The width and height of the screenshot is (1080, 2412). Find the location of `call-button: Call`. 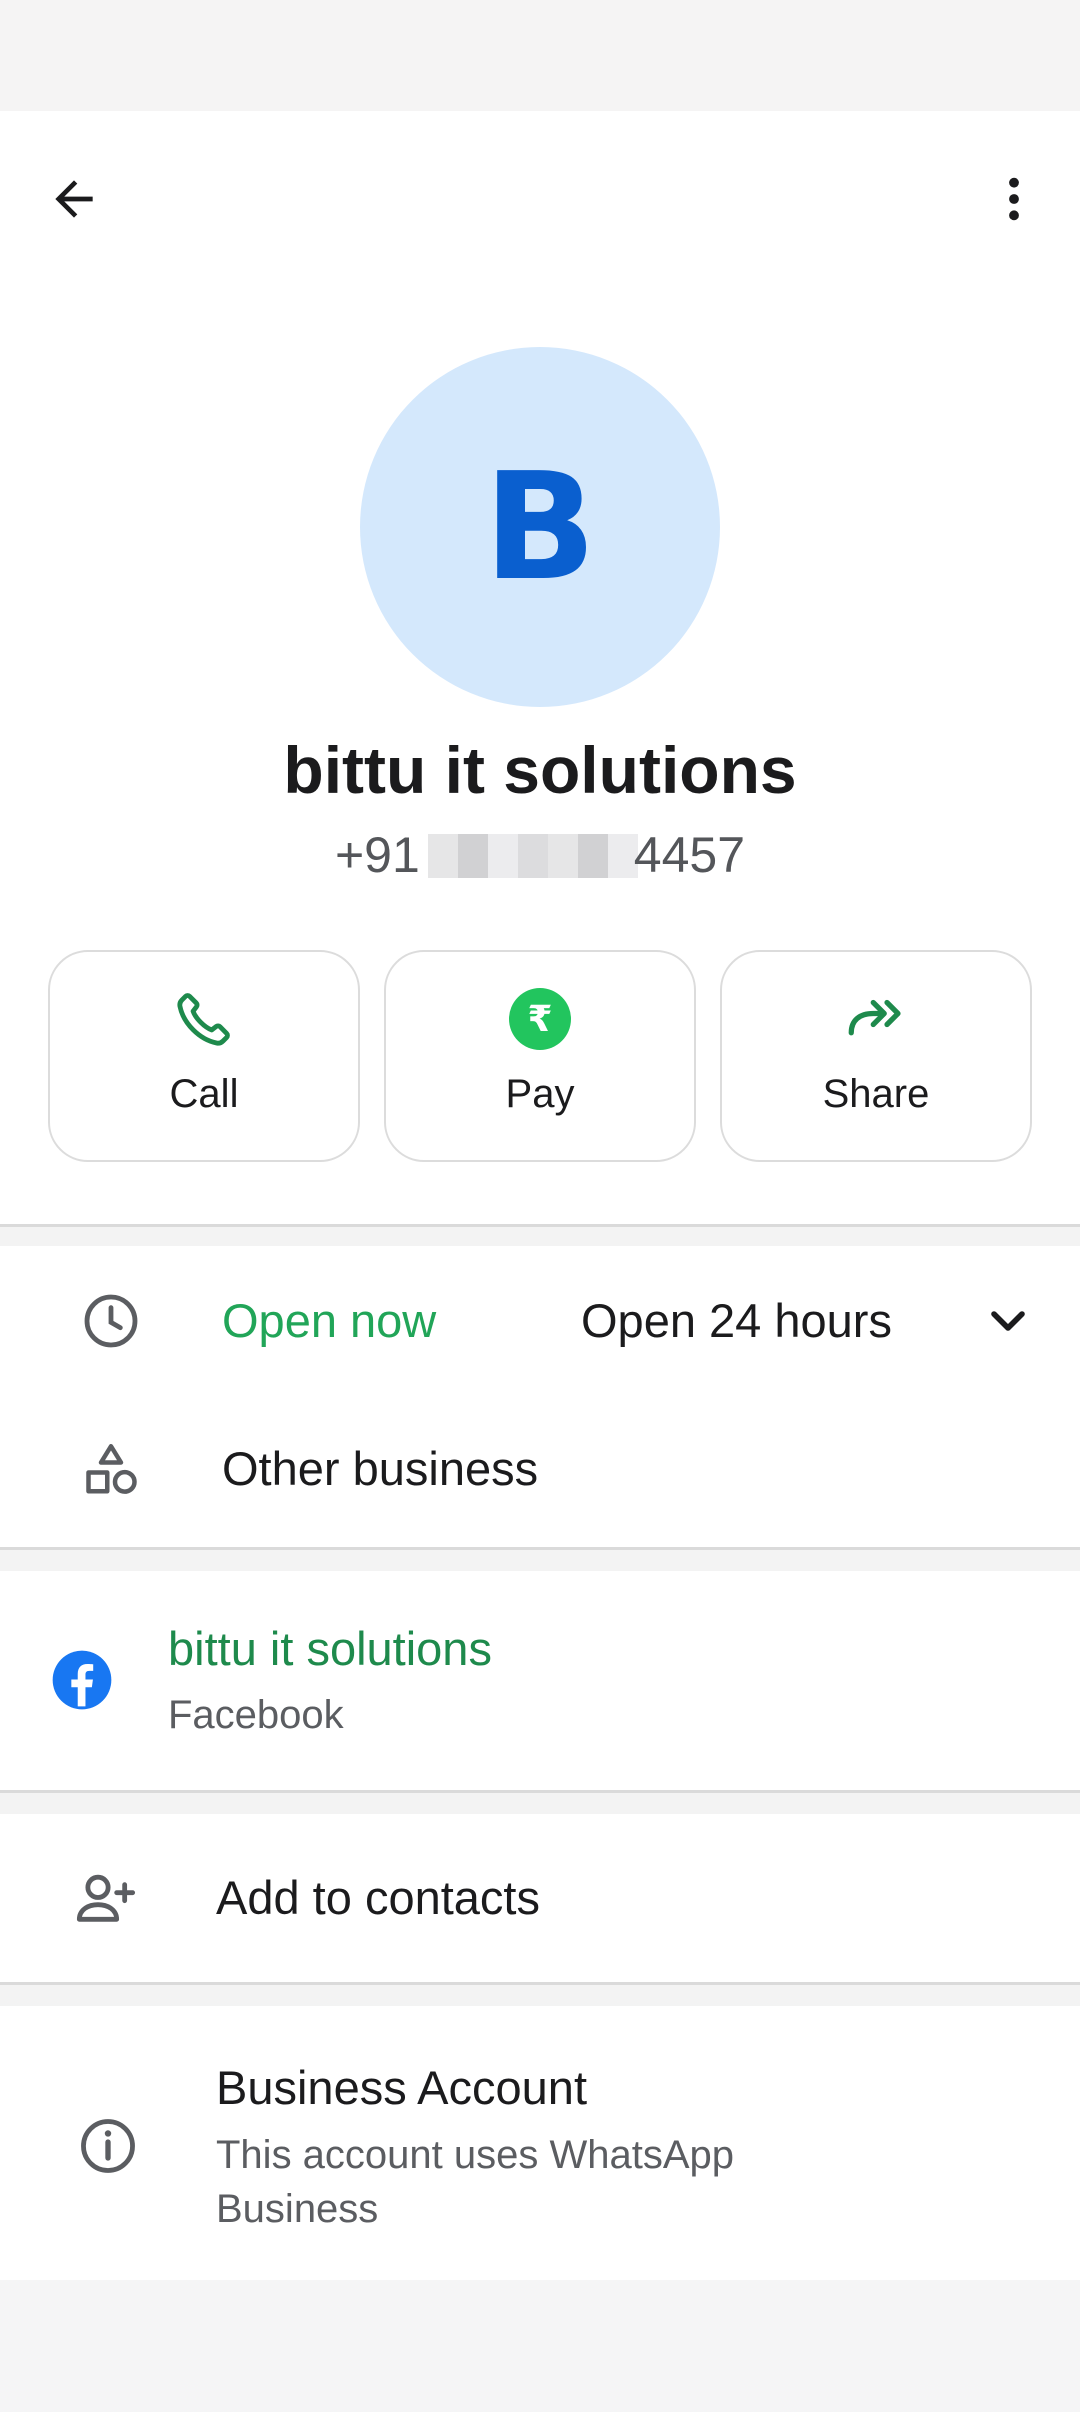

call-button: Call is located at coordinates (204, 1056).